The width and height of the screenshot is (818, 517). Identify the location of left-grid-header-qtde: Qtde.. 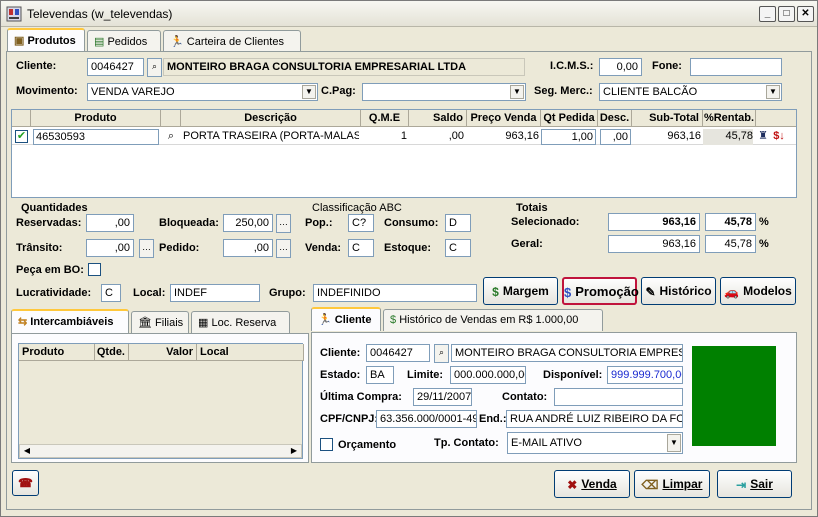
(112, 352).